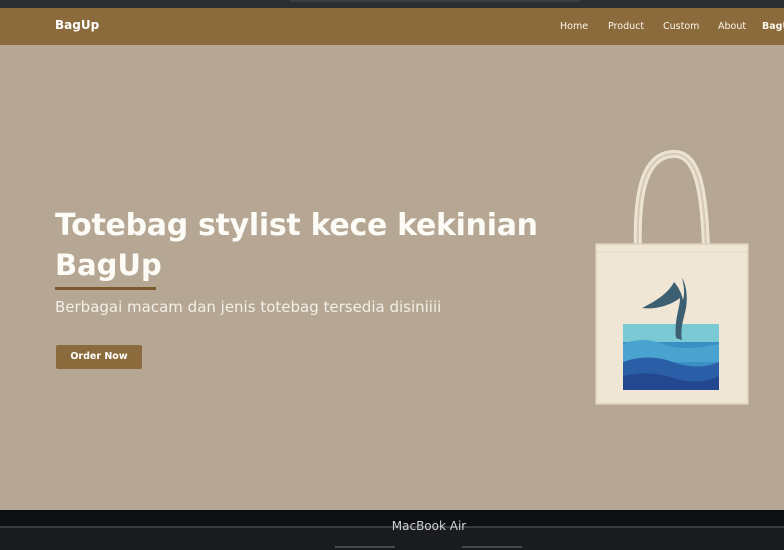  What do you see at coordinates (492, 547) in the screenshot?
I see `hinge-mark-right` at bounding box center [492, 547].